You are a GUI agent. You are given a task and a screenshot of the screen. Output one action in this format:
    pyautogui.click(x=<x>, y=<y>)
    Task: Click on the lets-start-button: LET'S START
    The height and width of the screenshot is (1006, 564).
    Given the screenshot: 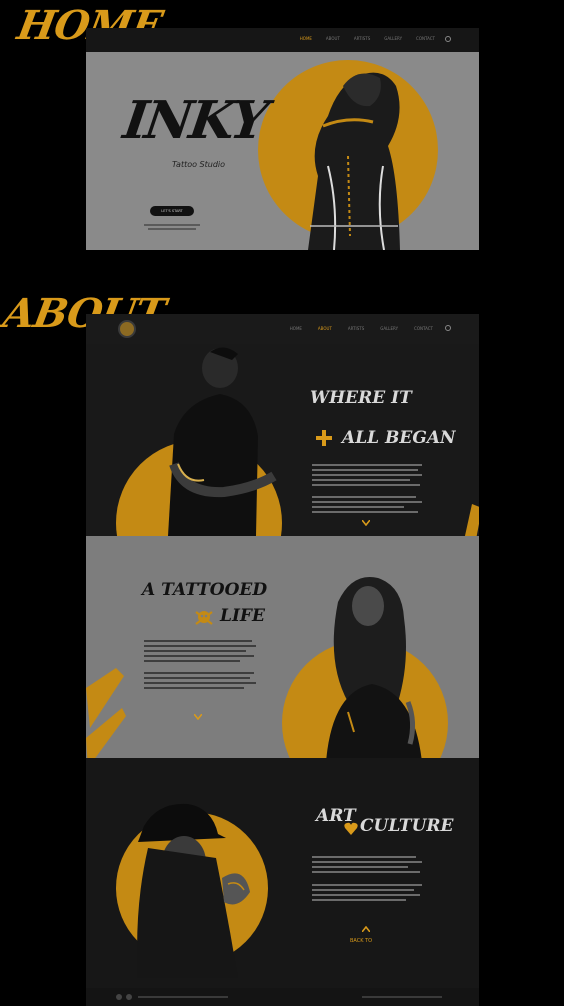 What is the action you would take?
    pyautogui.click(x=172, y=211)
    